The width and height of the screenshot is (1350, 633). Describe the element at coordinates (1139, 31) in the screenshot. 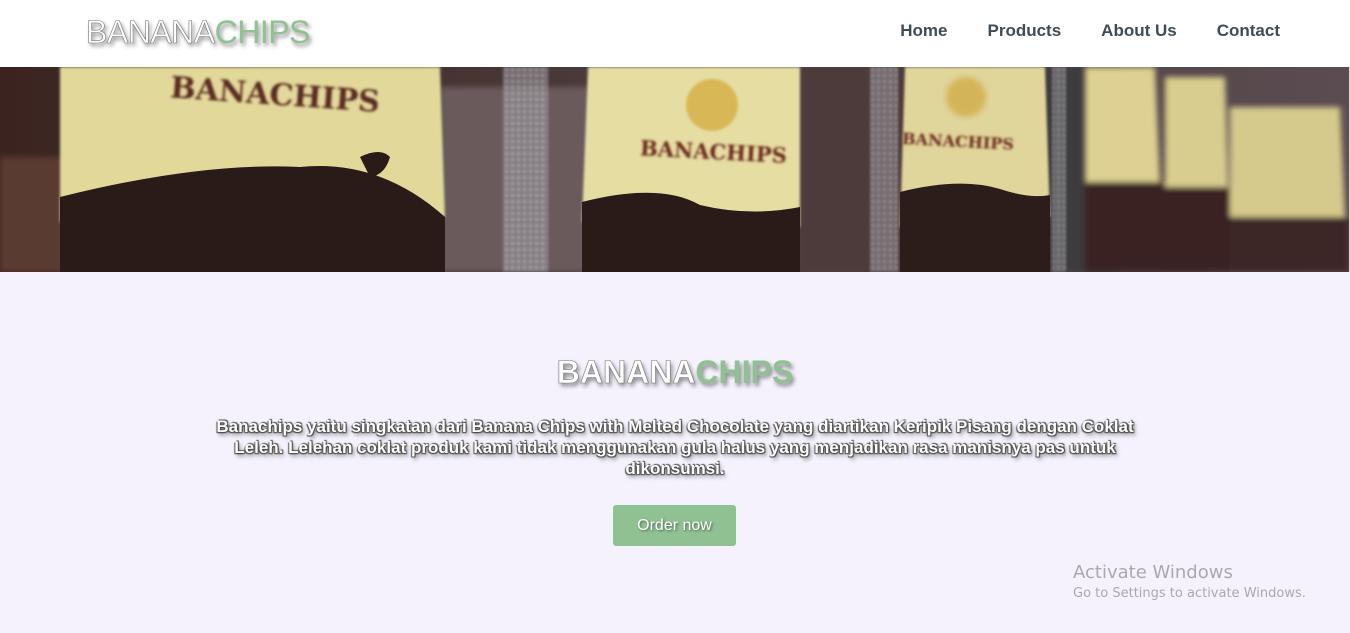

I see `nav-link-about-us: About Us` at that location.